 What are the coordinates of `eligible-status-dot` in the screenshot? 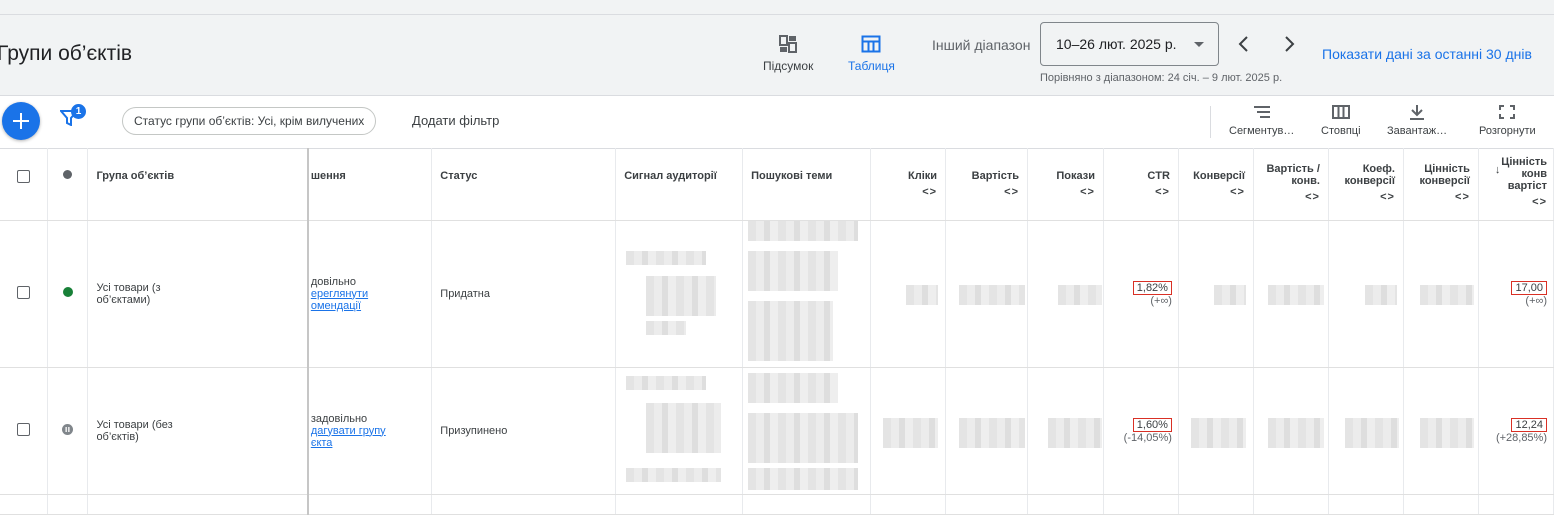 It's located at (67, 292).